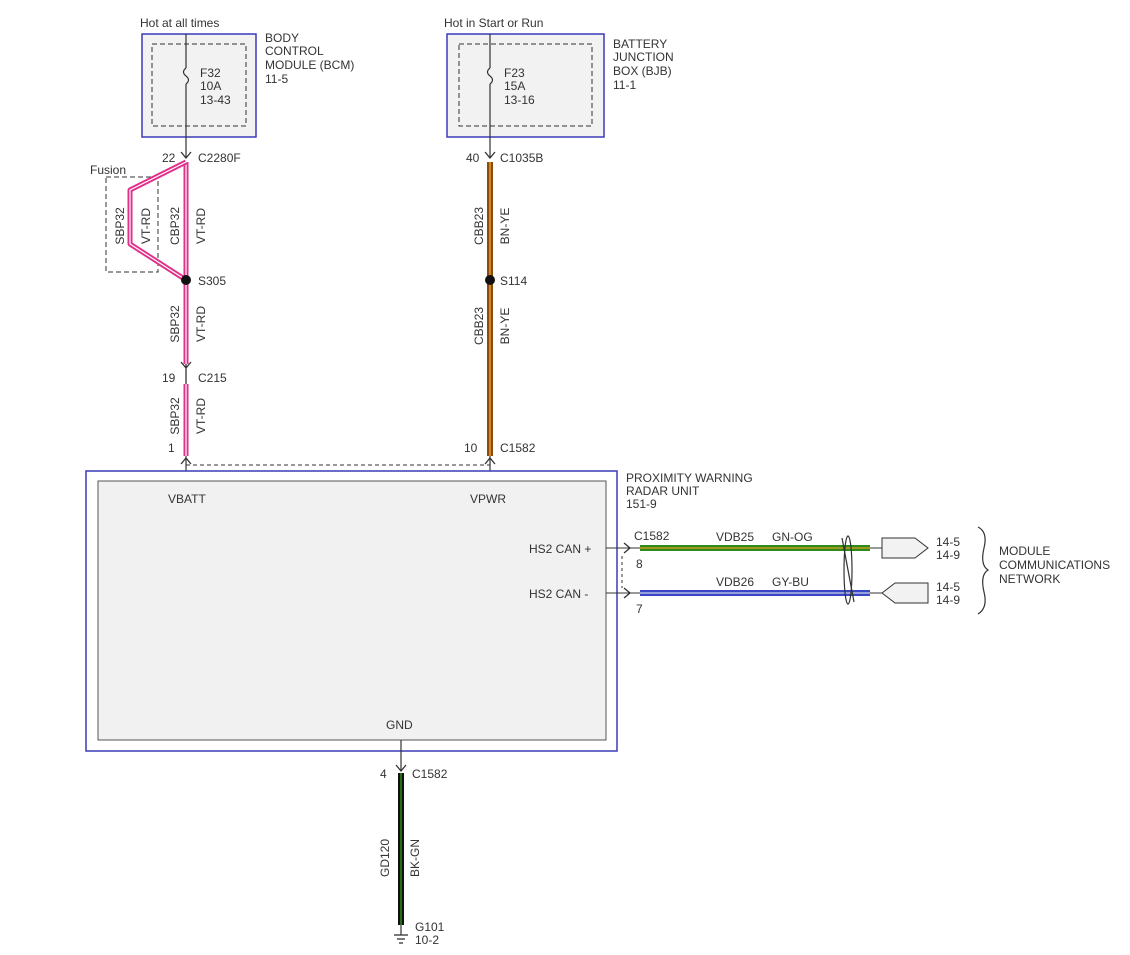 Image resolution: width=1130 pixels, height=955 pixels. What do you see at coordinates (948, 555) in the screenshot?
I see `can-plus-ref-2: 14-9` at bounding box center [948, 555].